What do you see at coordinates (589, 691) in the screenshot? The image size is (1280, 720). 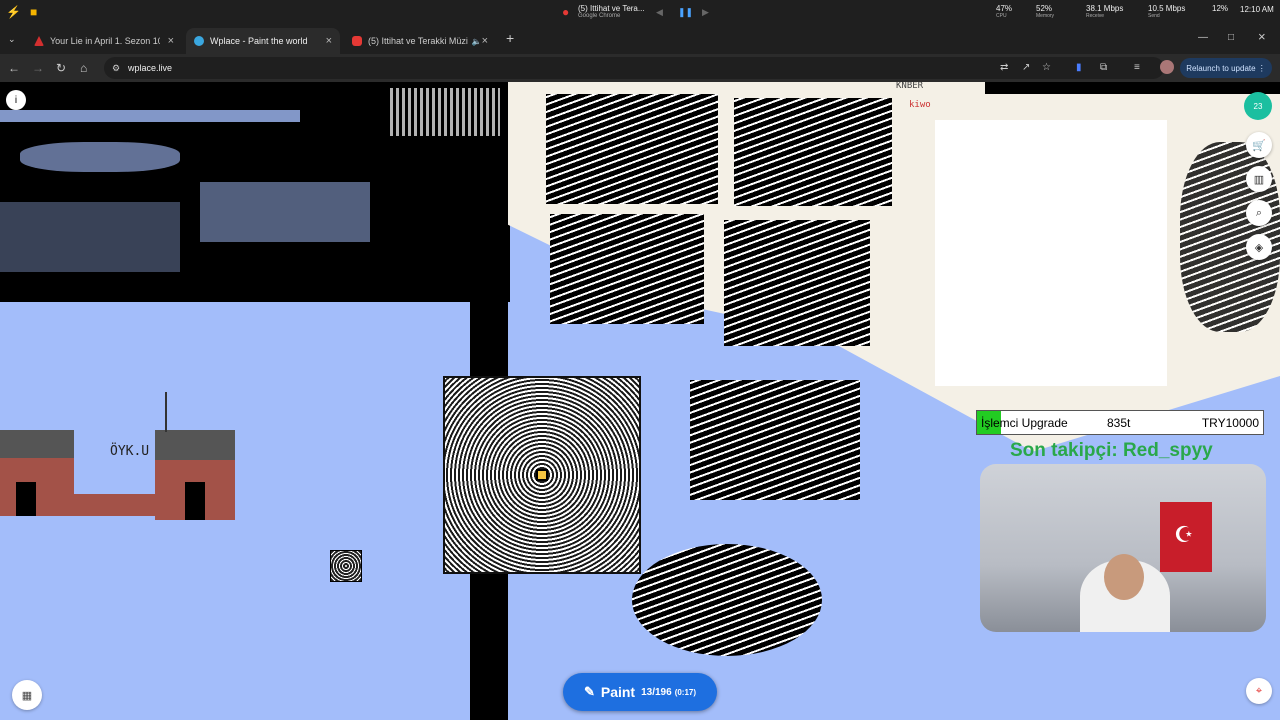 I see `pencil-icon: ✎` at bounding box center [589, 691].